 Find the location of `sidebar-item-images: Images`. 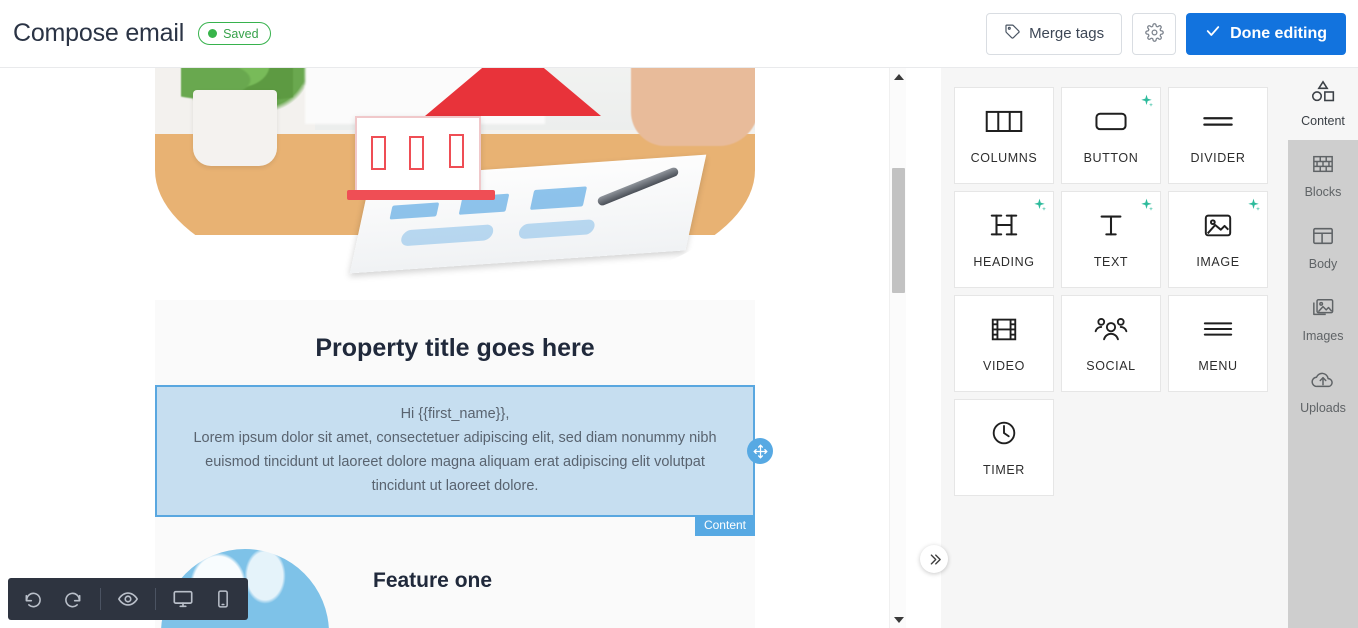

sidebar-item-images: Images is located at coordinates (1323, 320).